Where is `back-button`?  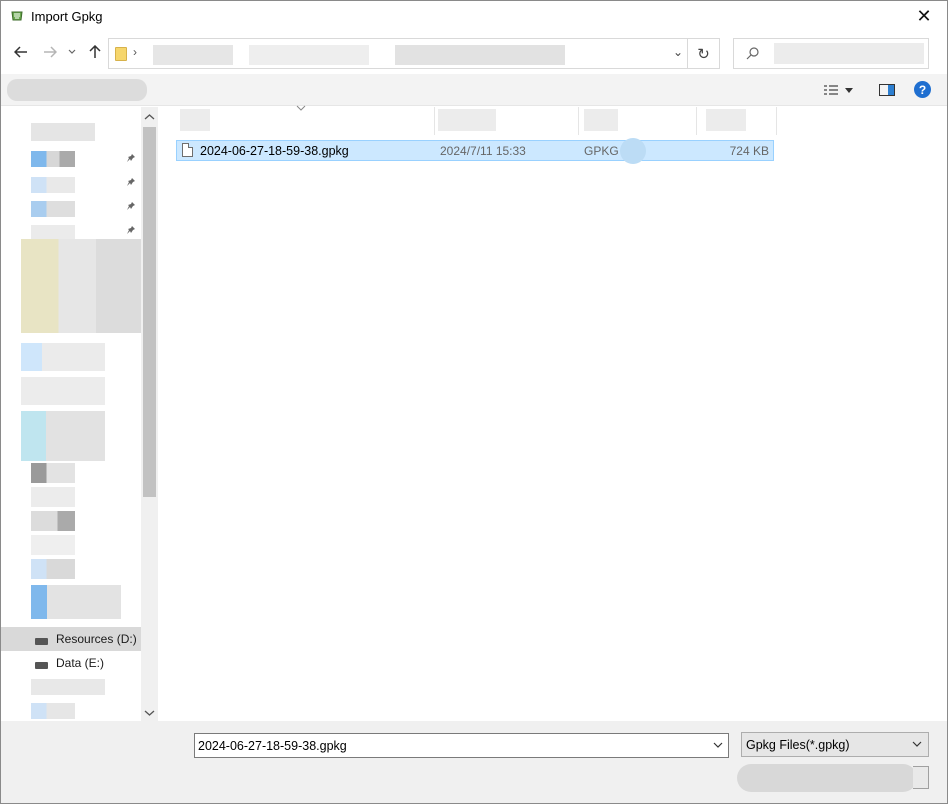 back-button is located at coordinates (21, 52).